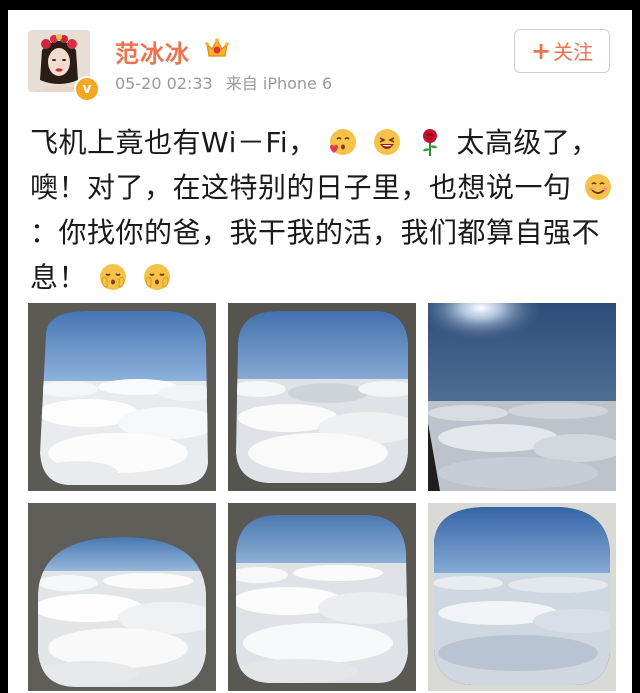 This screenshot has width=640, height=693. What do you see at coordinates (164, 83) in the screenshot?
I see `post-timestamp: 05-20 02:33` at bounding box center [164, 83].